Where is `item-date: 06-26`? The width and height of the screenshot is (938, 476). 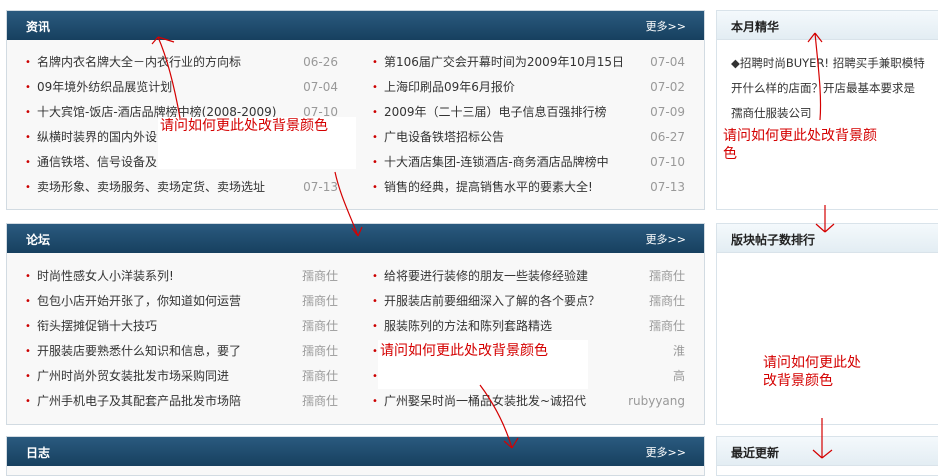 item-date: 06-26 is located at coordinates (320, 62).